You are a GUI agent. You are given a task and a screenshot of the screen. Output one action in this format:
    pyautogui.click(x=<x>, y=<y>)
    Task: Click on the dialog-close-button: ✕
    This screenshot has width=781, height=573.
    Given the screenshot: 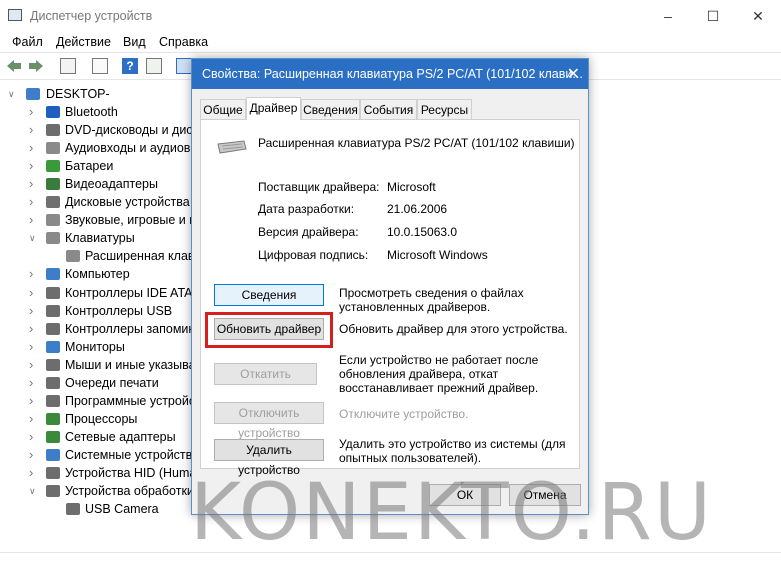 What is the action you would take?
    pyautogui.click(x=573, y=74)
    